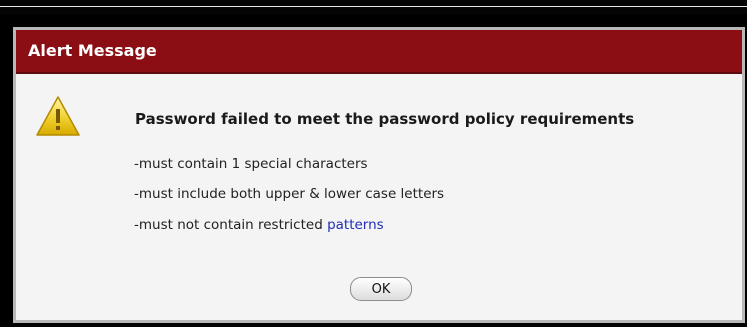 This screenshot has width=747, height=327. I want to click on ok-button: OK, so click(381, 289).